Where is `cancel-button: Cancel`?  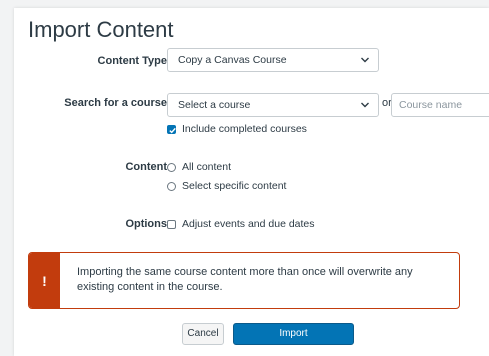 cancel-button: Cancel is located at coordinates (203, 334).